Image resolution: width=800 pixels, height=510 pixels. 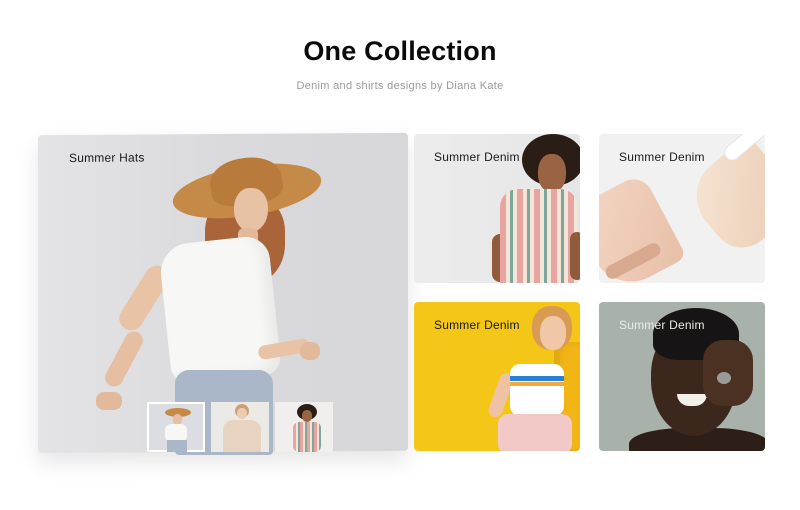 I want to click on thumbnail-woman-in-hat, so click(x=176, y=427).